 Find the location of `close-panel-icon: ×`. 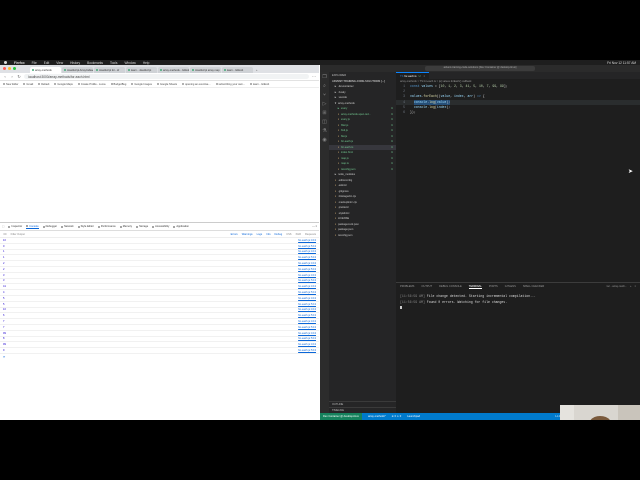

close-panel-icon: × is located at coordinates (635, 286).